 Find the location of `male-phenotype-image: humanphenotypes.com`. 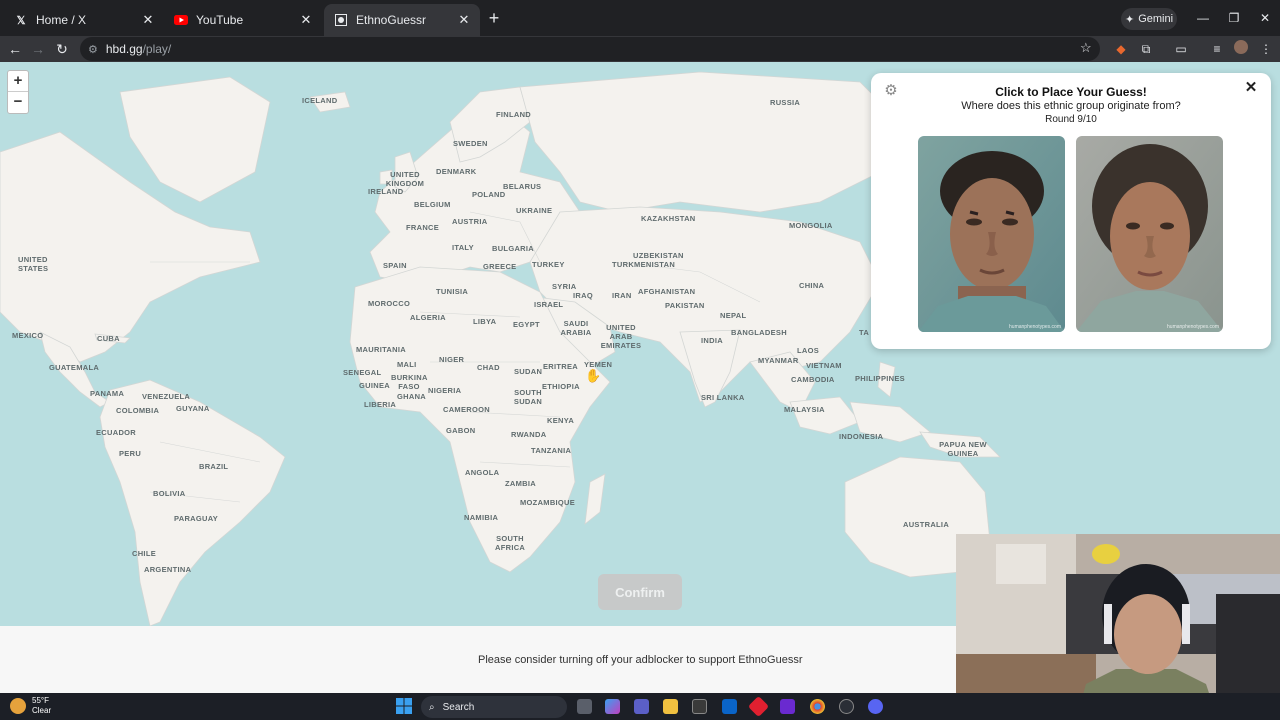

male-phenotype-image: humanphenotypes.com is located at coordinates (991, 234).